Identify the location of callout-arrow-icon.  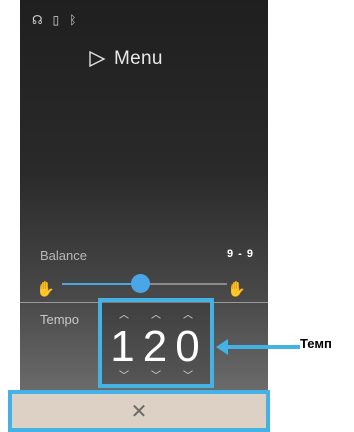
(258, 347).